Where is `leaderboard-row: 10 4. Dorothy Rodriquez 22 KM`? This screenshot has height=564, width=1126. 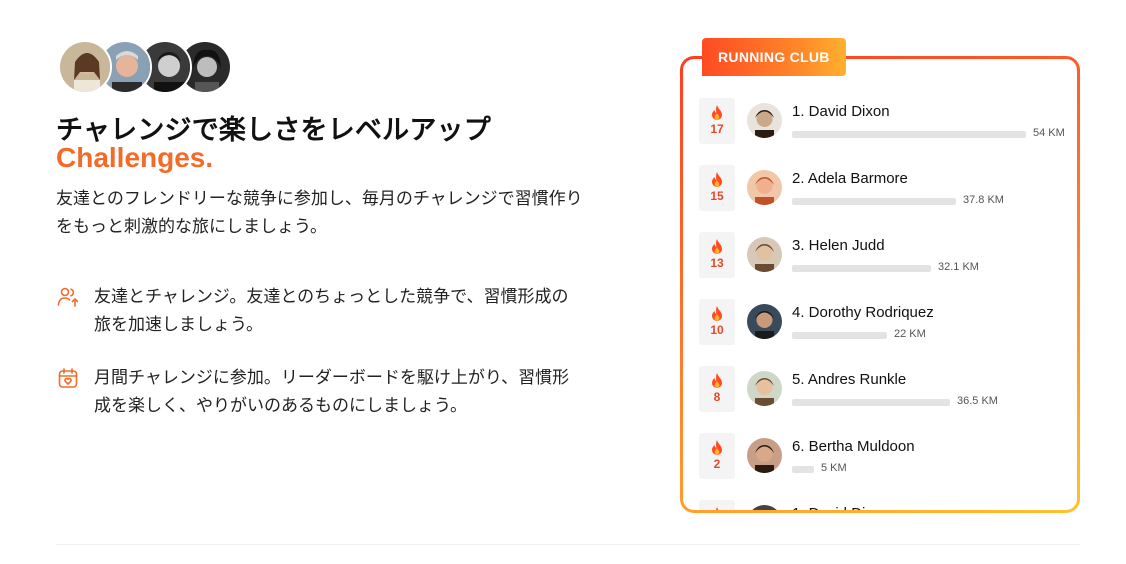 leaderboard-row: 10 4. Dorothy Rodriquez 22 KM is located at coordinates (885, 323).